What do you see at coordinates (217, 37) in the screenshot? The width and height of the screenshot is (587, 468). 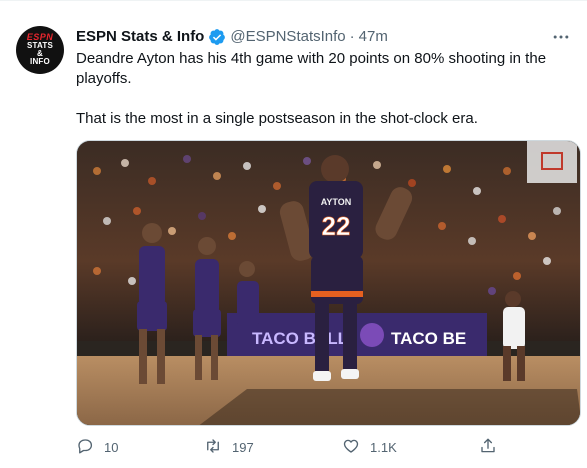 I see `verified-icon` at bounding box center [217, 37].